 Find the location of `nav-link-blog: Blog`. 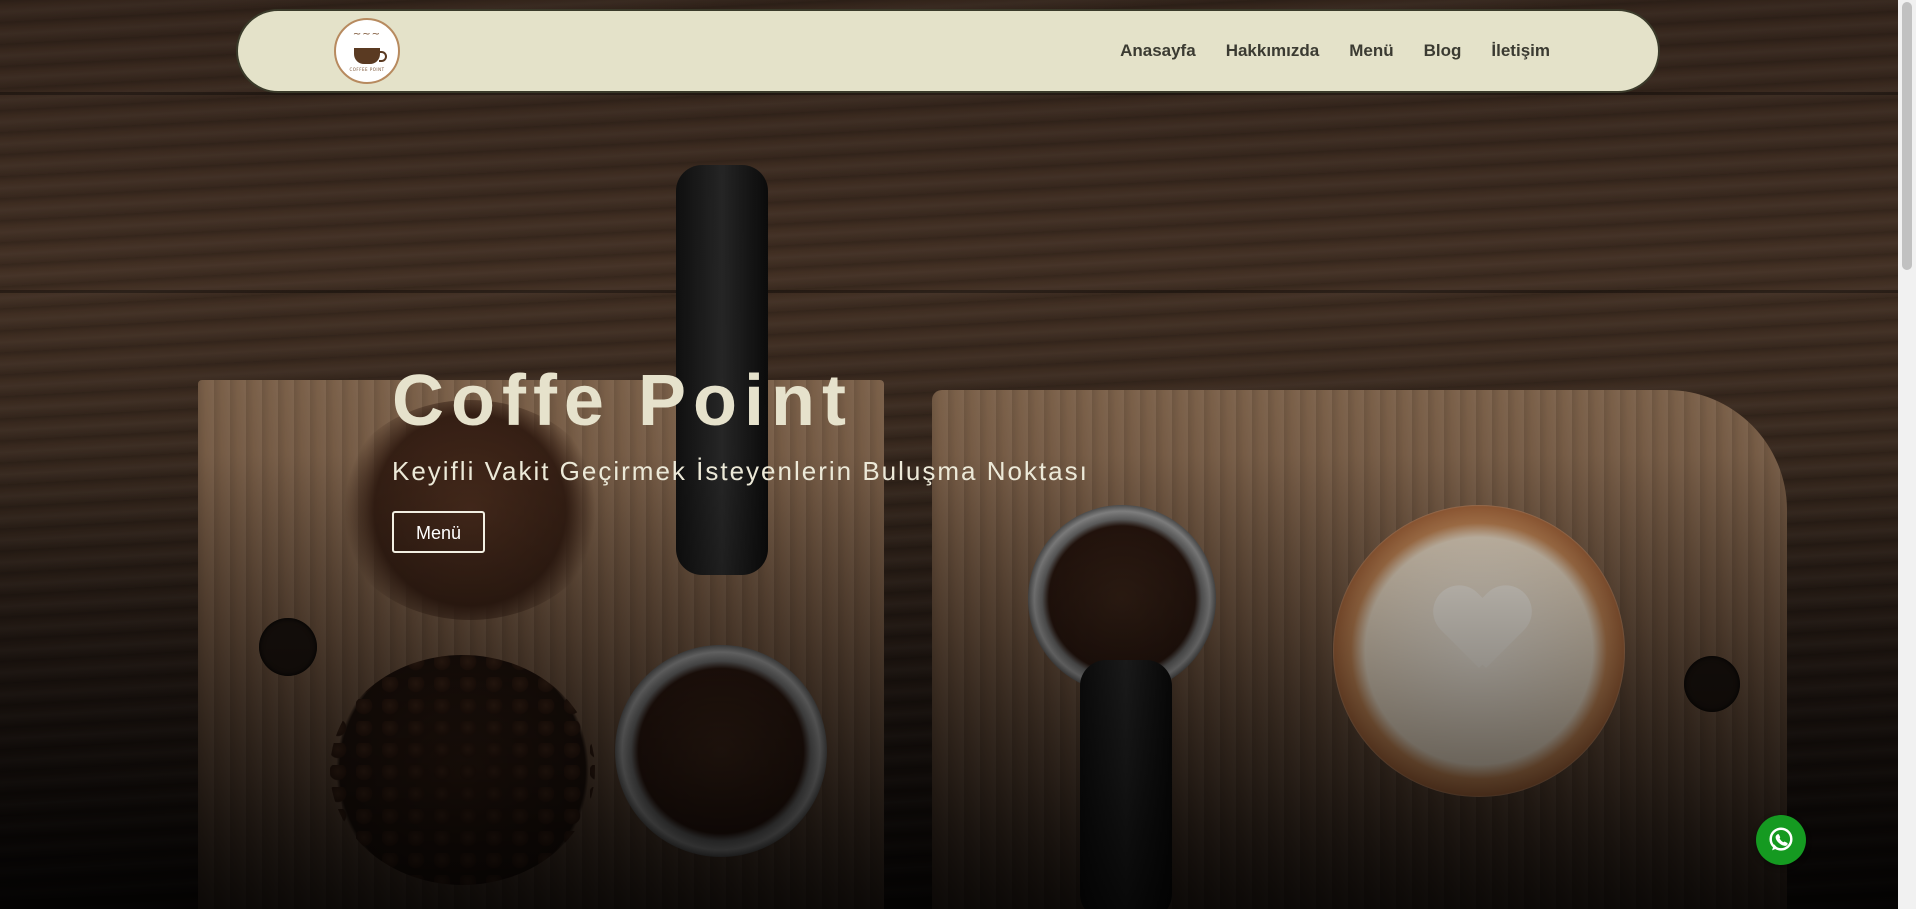

nav-link-blog: Blog is located at coordinates (1443, 51).